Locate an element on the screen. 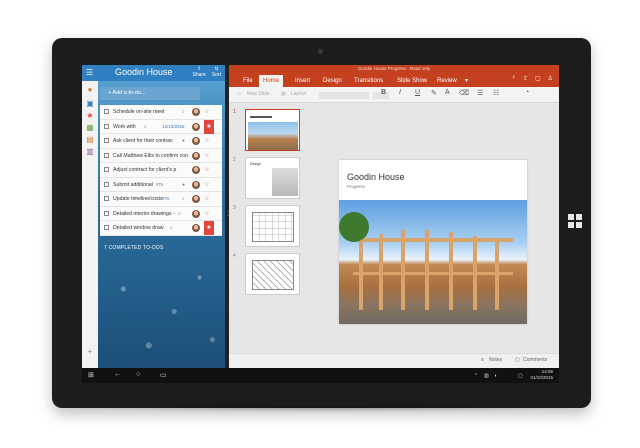 This screenshot has height=448, width=640. bold-button: B is located at coordinates (383, 92).